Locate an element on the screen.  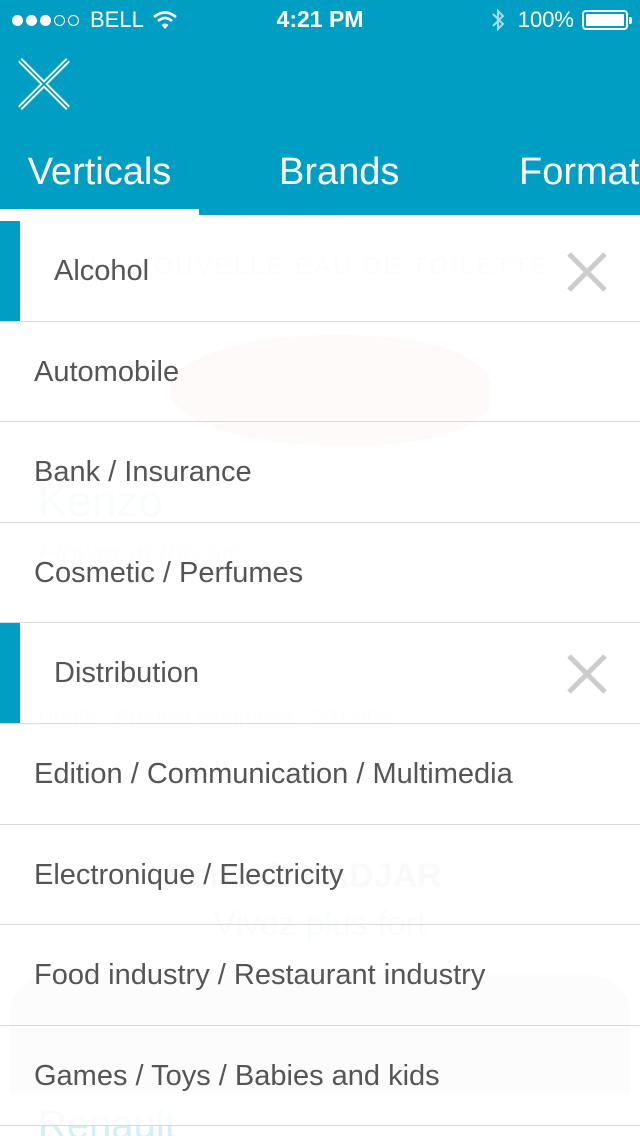
list-item-label: Games / Toys / Babies and kids is located at coordinates (237, 1075).